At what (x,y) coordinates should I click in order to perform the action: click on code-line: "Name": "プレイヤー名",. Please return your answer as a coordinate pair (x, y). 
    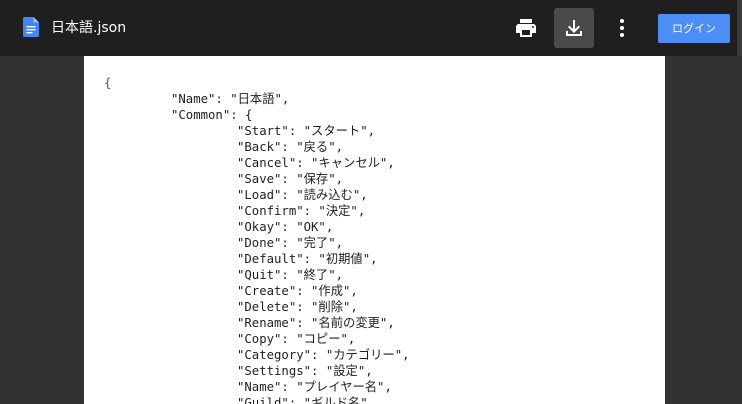
    Looking at the image, I should click on (314, 387).